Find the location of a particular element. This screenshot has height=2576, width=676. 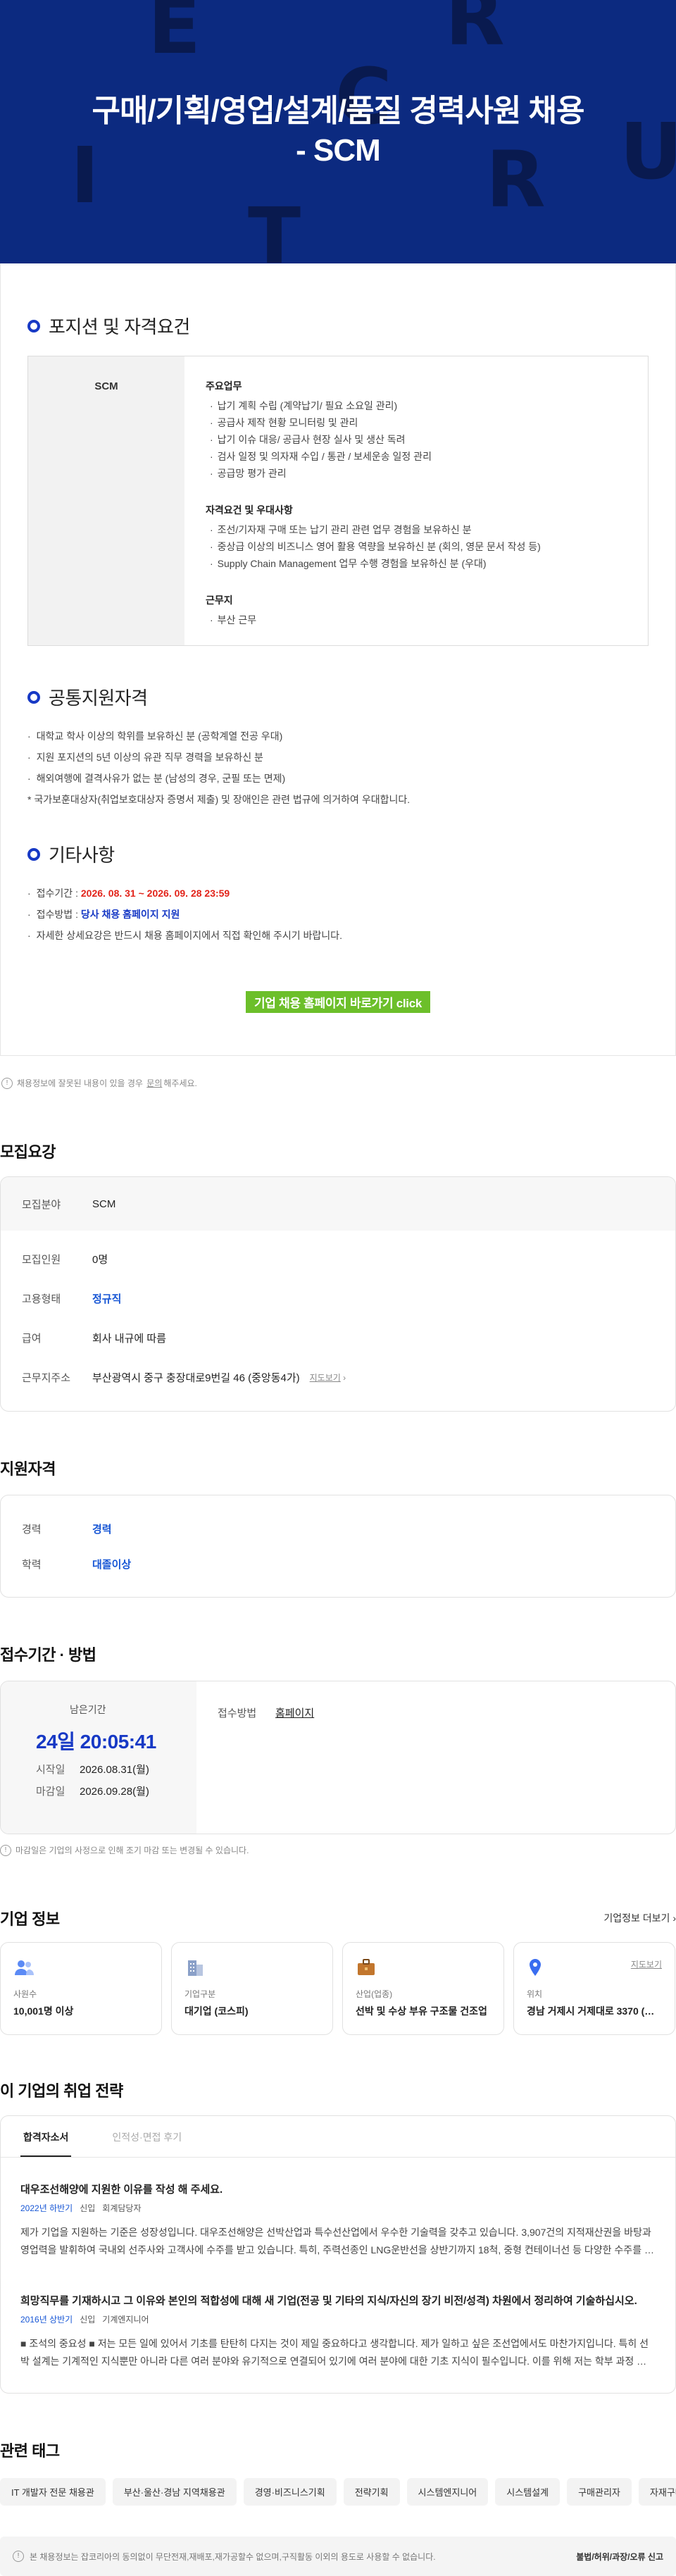

section-title: 기업 정보 is located at coordinates (30, 1919).